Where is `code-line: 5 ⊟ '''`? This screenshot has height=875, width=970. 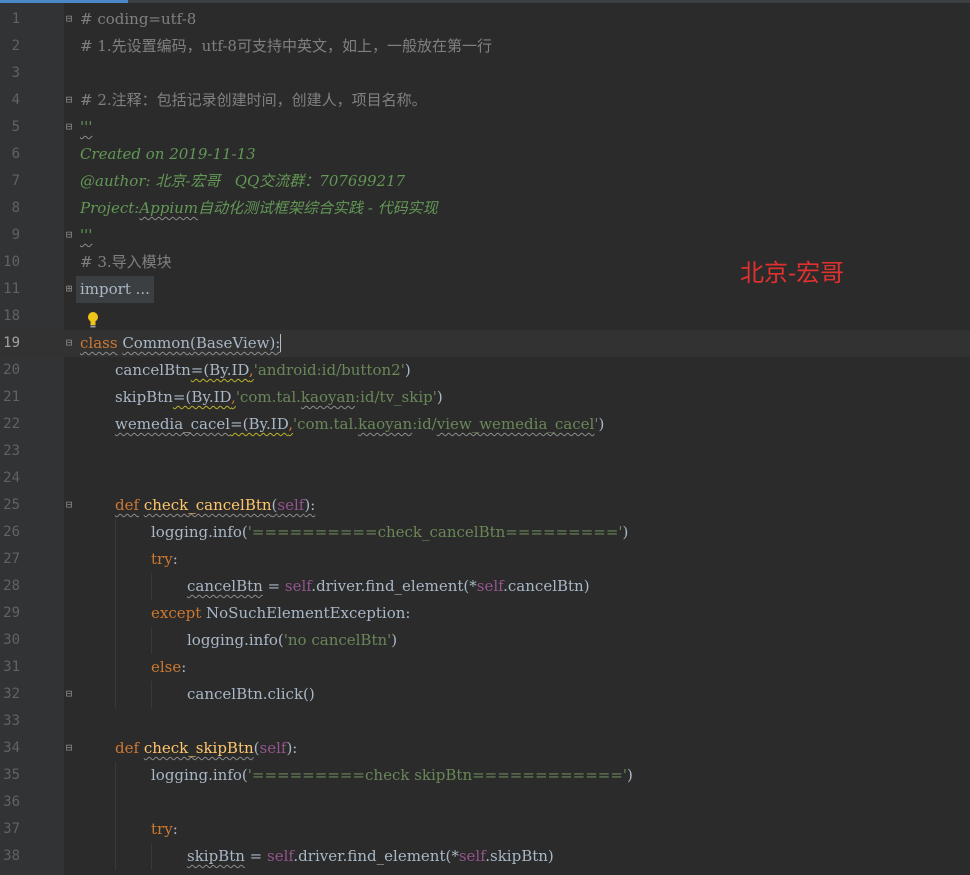
code-line: 5 ⊟ ''' is located at coordinates (485, 127).